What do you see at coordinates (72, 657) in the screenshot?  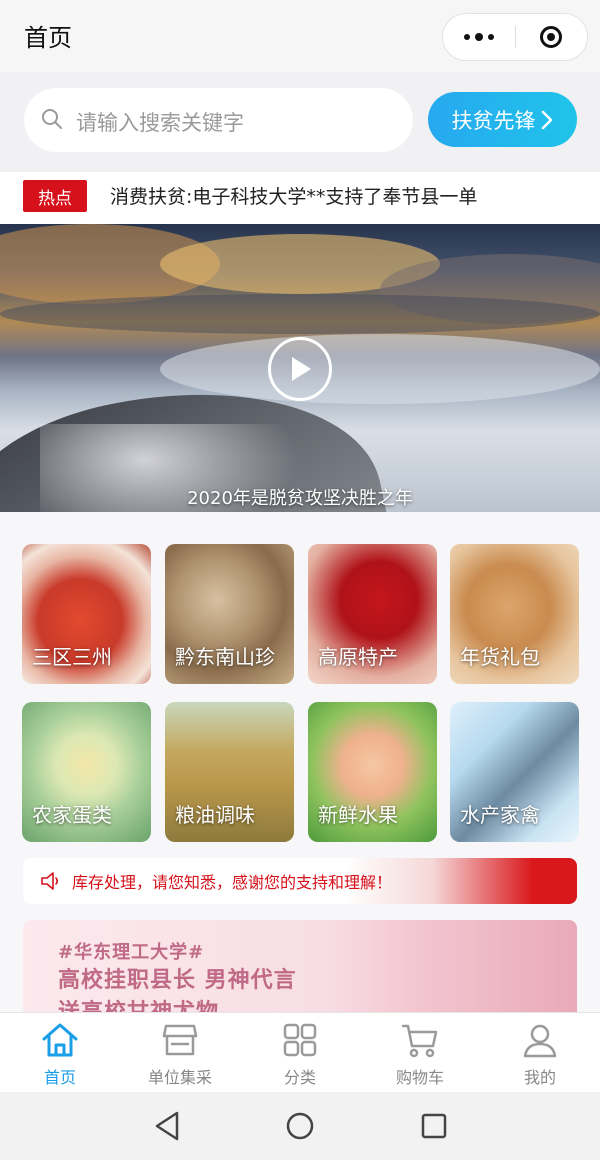 I see `category-label: 三区三州` at bounding box center [72, 657].